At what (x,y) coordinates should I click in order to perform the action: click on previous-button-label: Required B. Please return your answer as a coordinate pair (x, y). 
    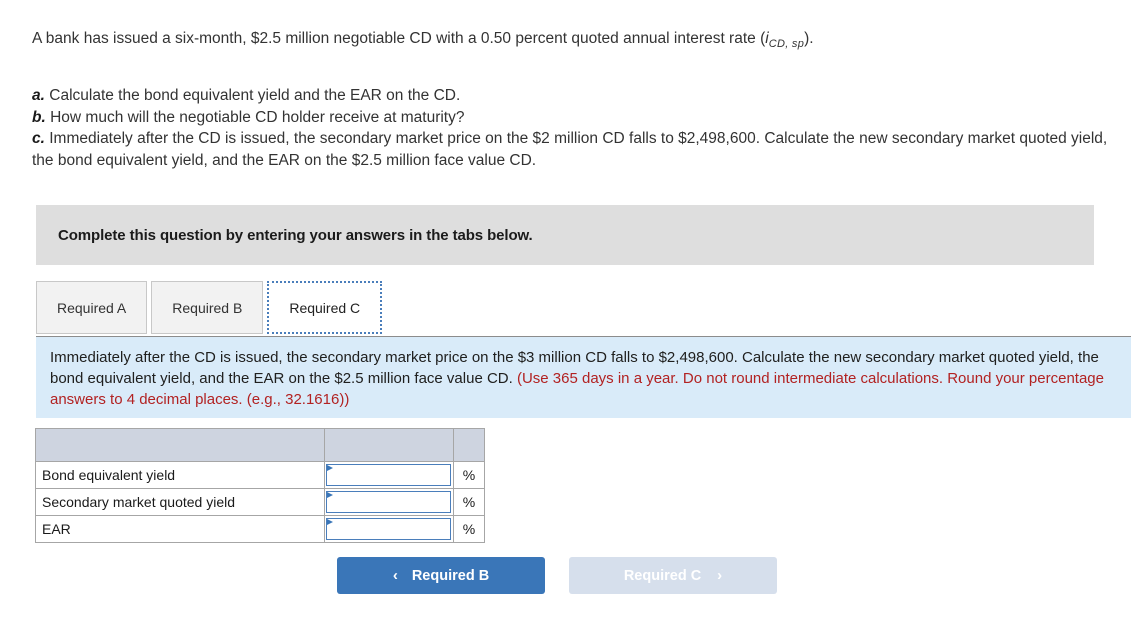
    Looking at the image, I should click on (450, 575).